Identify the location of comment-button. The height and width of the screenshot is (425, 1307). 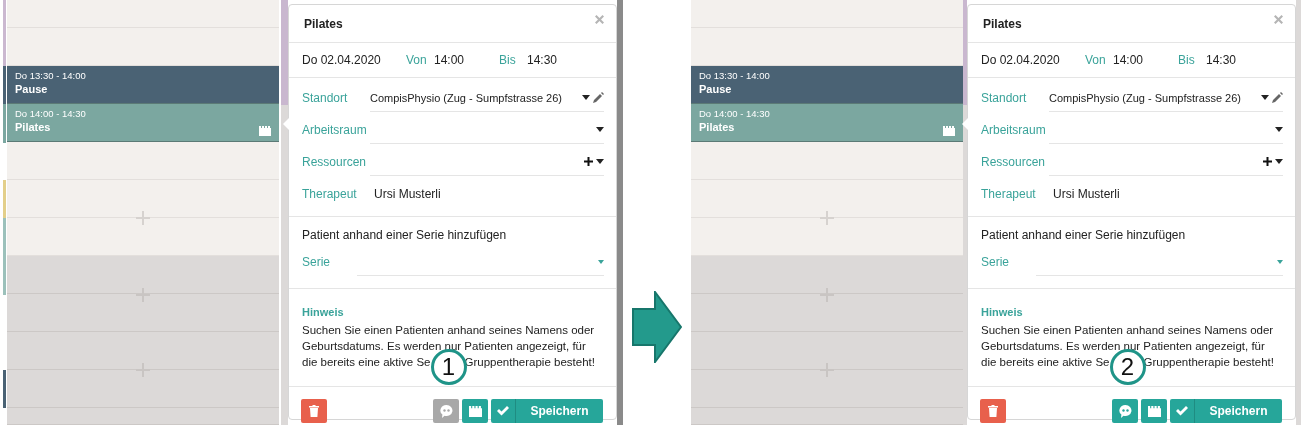
(1125, 411).